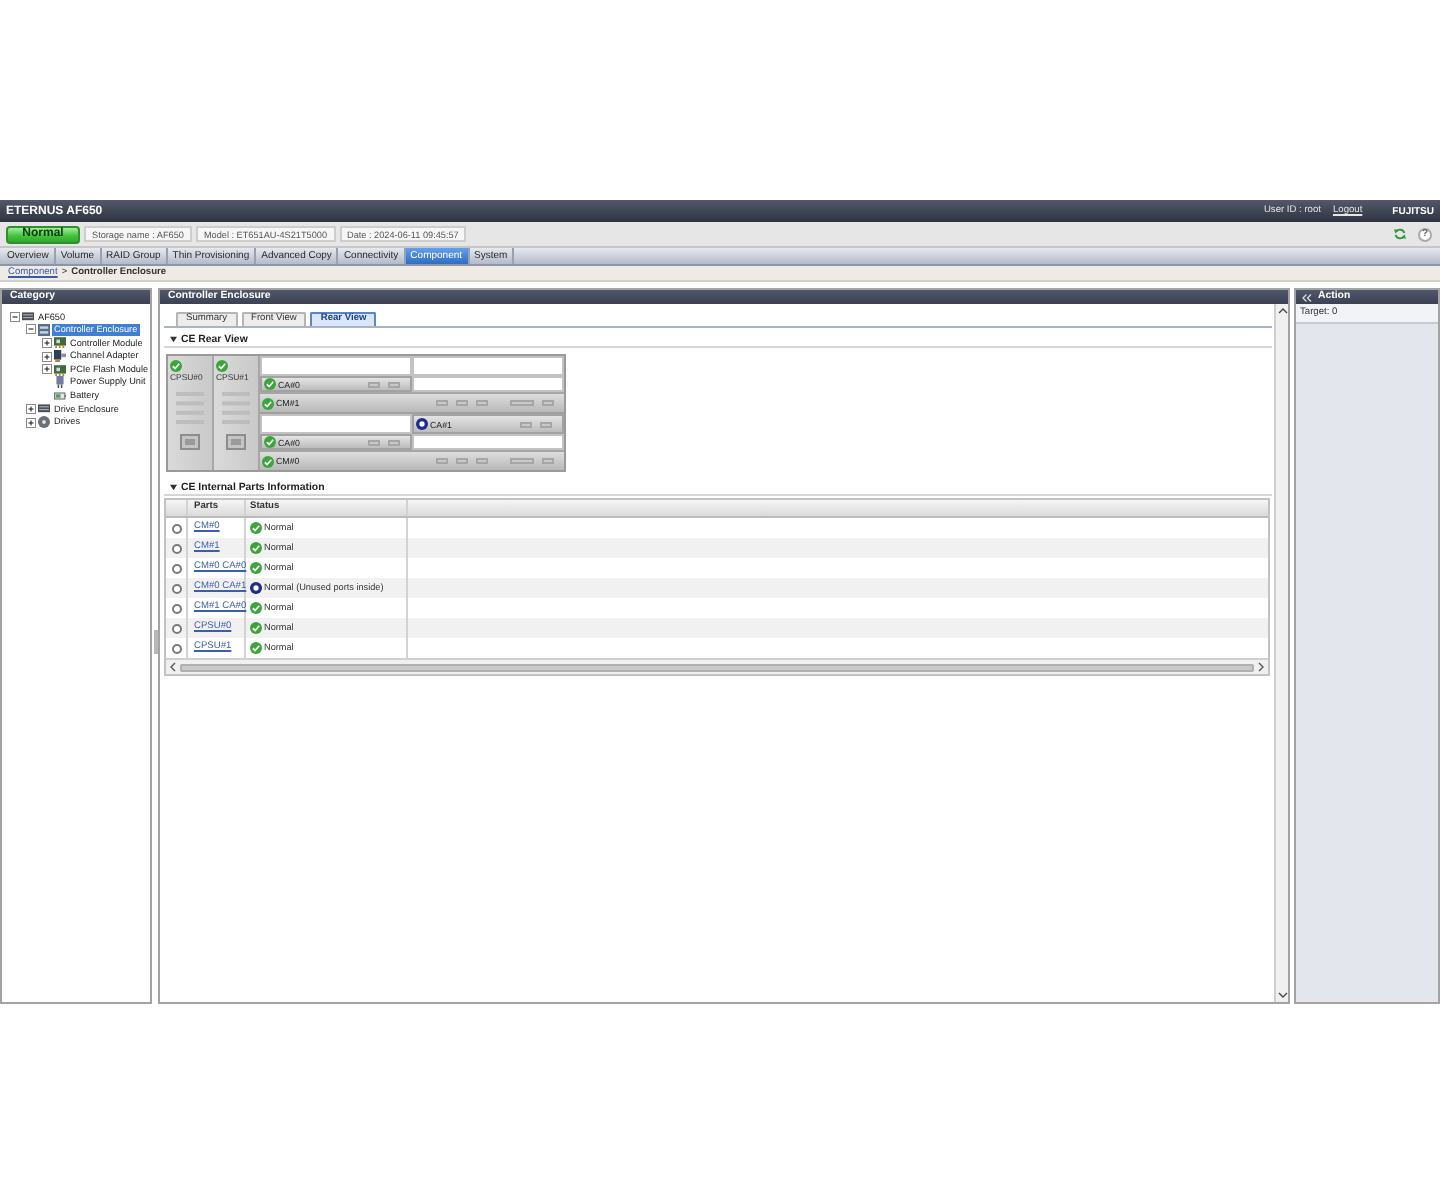  I want to click on plug-icon, so click(60, 382).